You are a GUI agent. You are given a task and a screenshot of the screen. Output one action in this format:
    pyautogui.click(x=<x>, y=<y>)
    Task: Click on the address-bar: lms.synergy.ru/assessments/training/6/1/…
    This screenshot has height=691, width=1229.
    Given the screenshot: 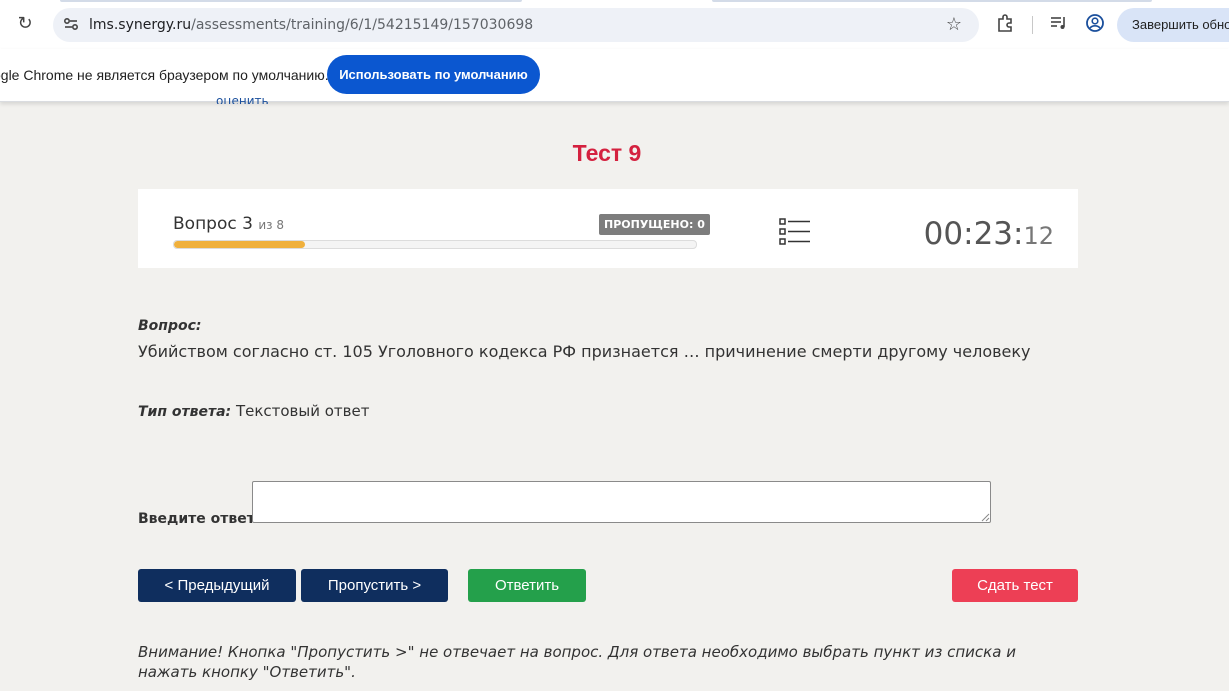 What is the action you would take?
    pyautogui.click(x=516, y=25)
    